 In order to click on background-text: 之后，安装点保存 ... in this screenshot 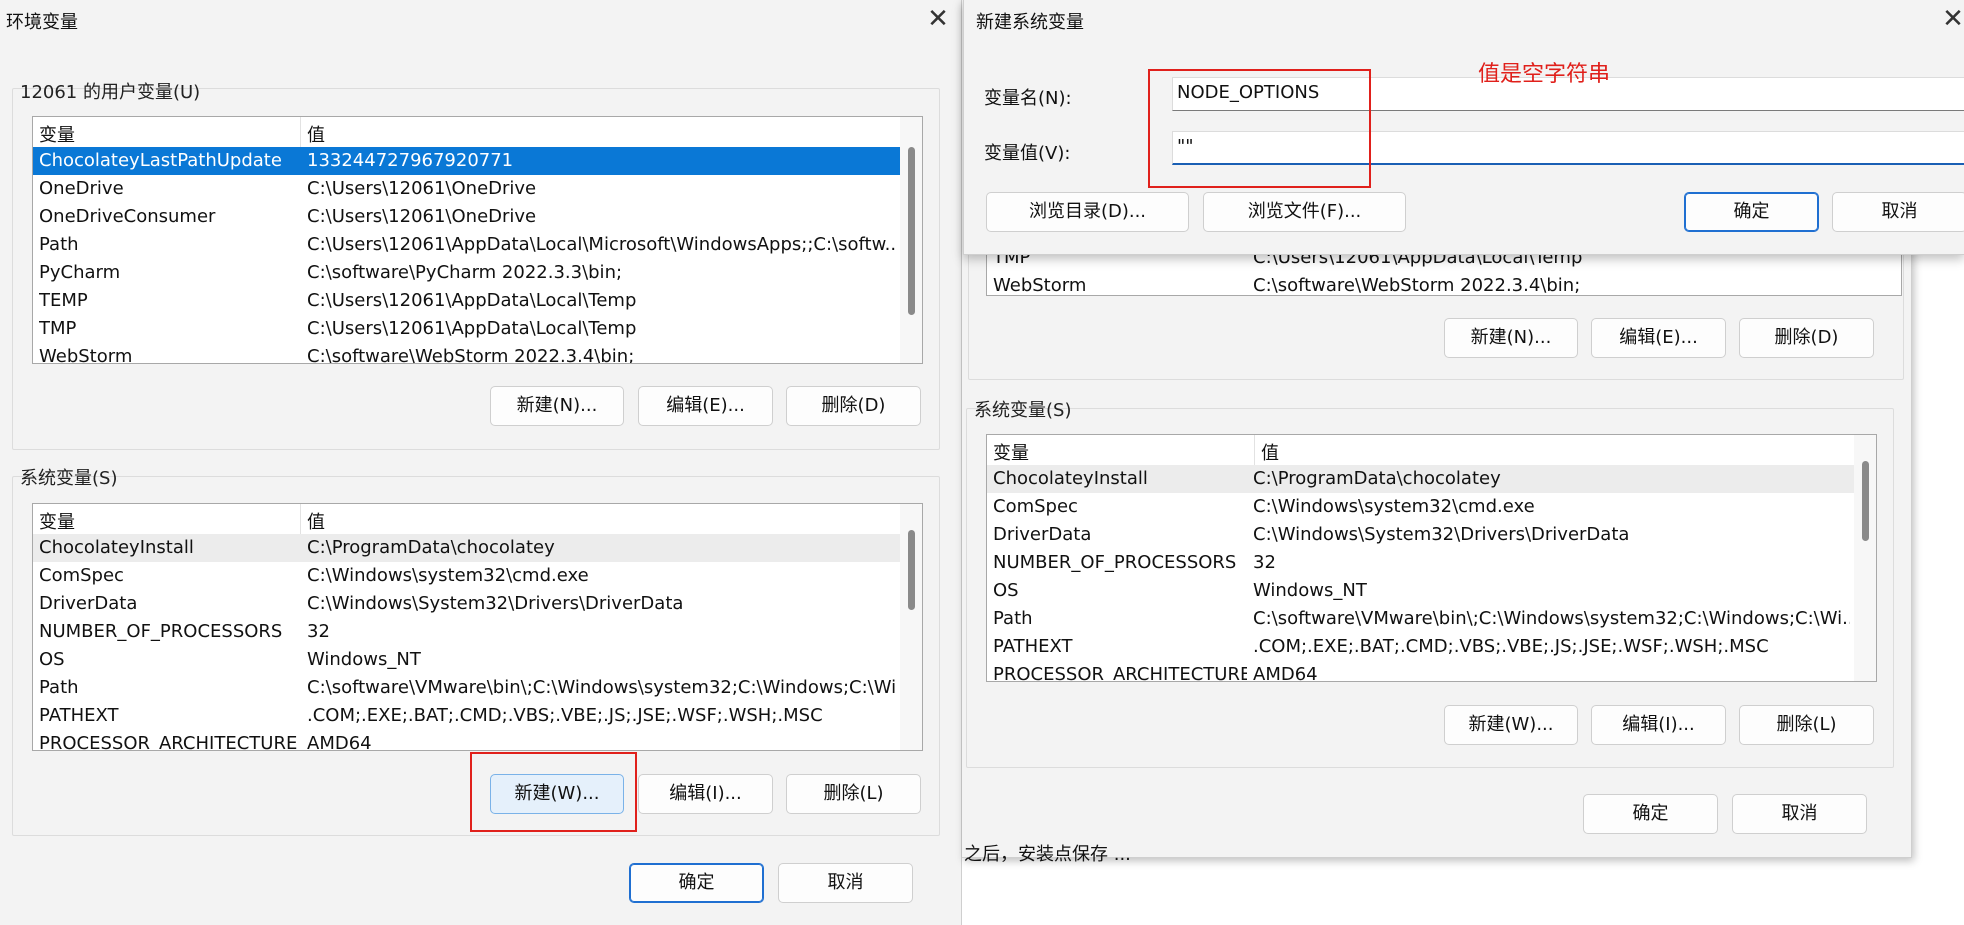, I will do `click(1047, 854)`.